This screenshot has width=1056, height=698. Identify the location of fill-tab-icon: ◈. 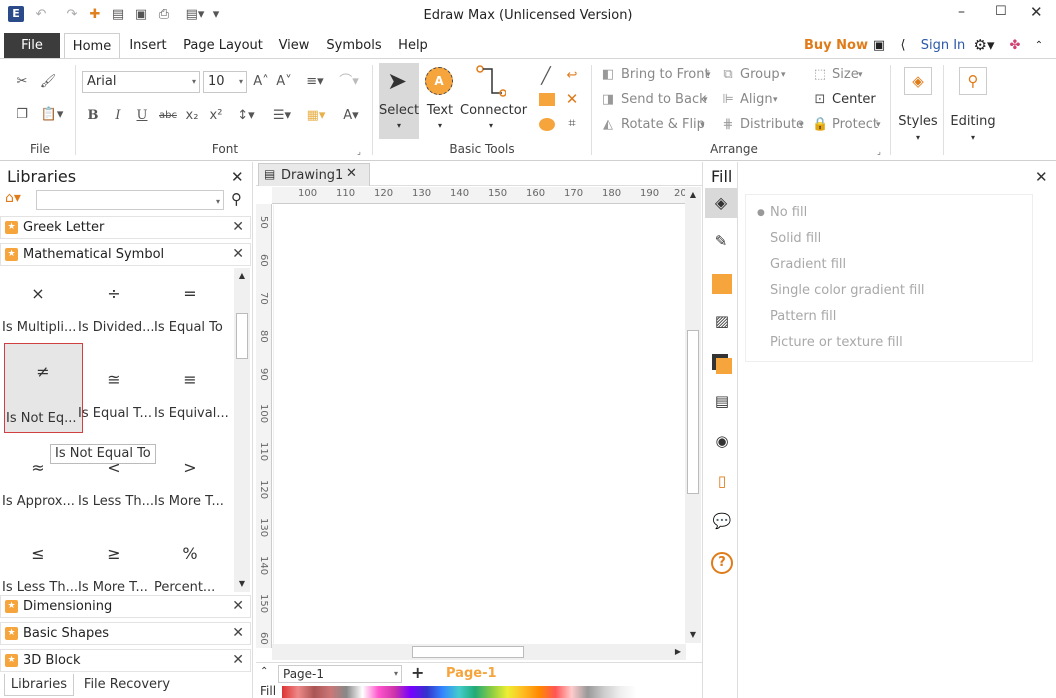
(721, 203).